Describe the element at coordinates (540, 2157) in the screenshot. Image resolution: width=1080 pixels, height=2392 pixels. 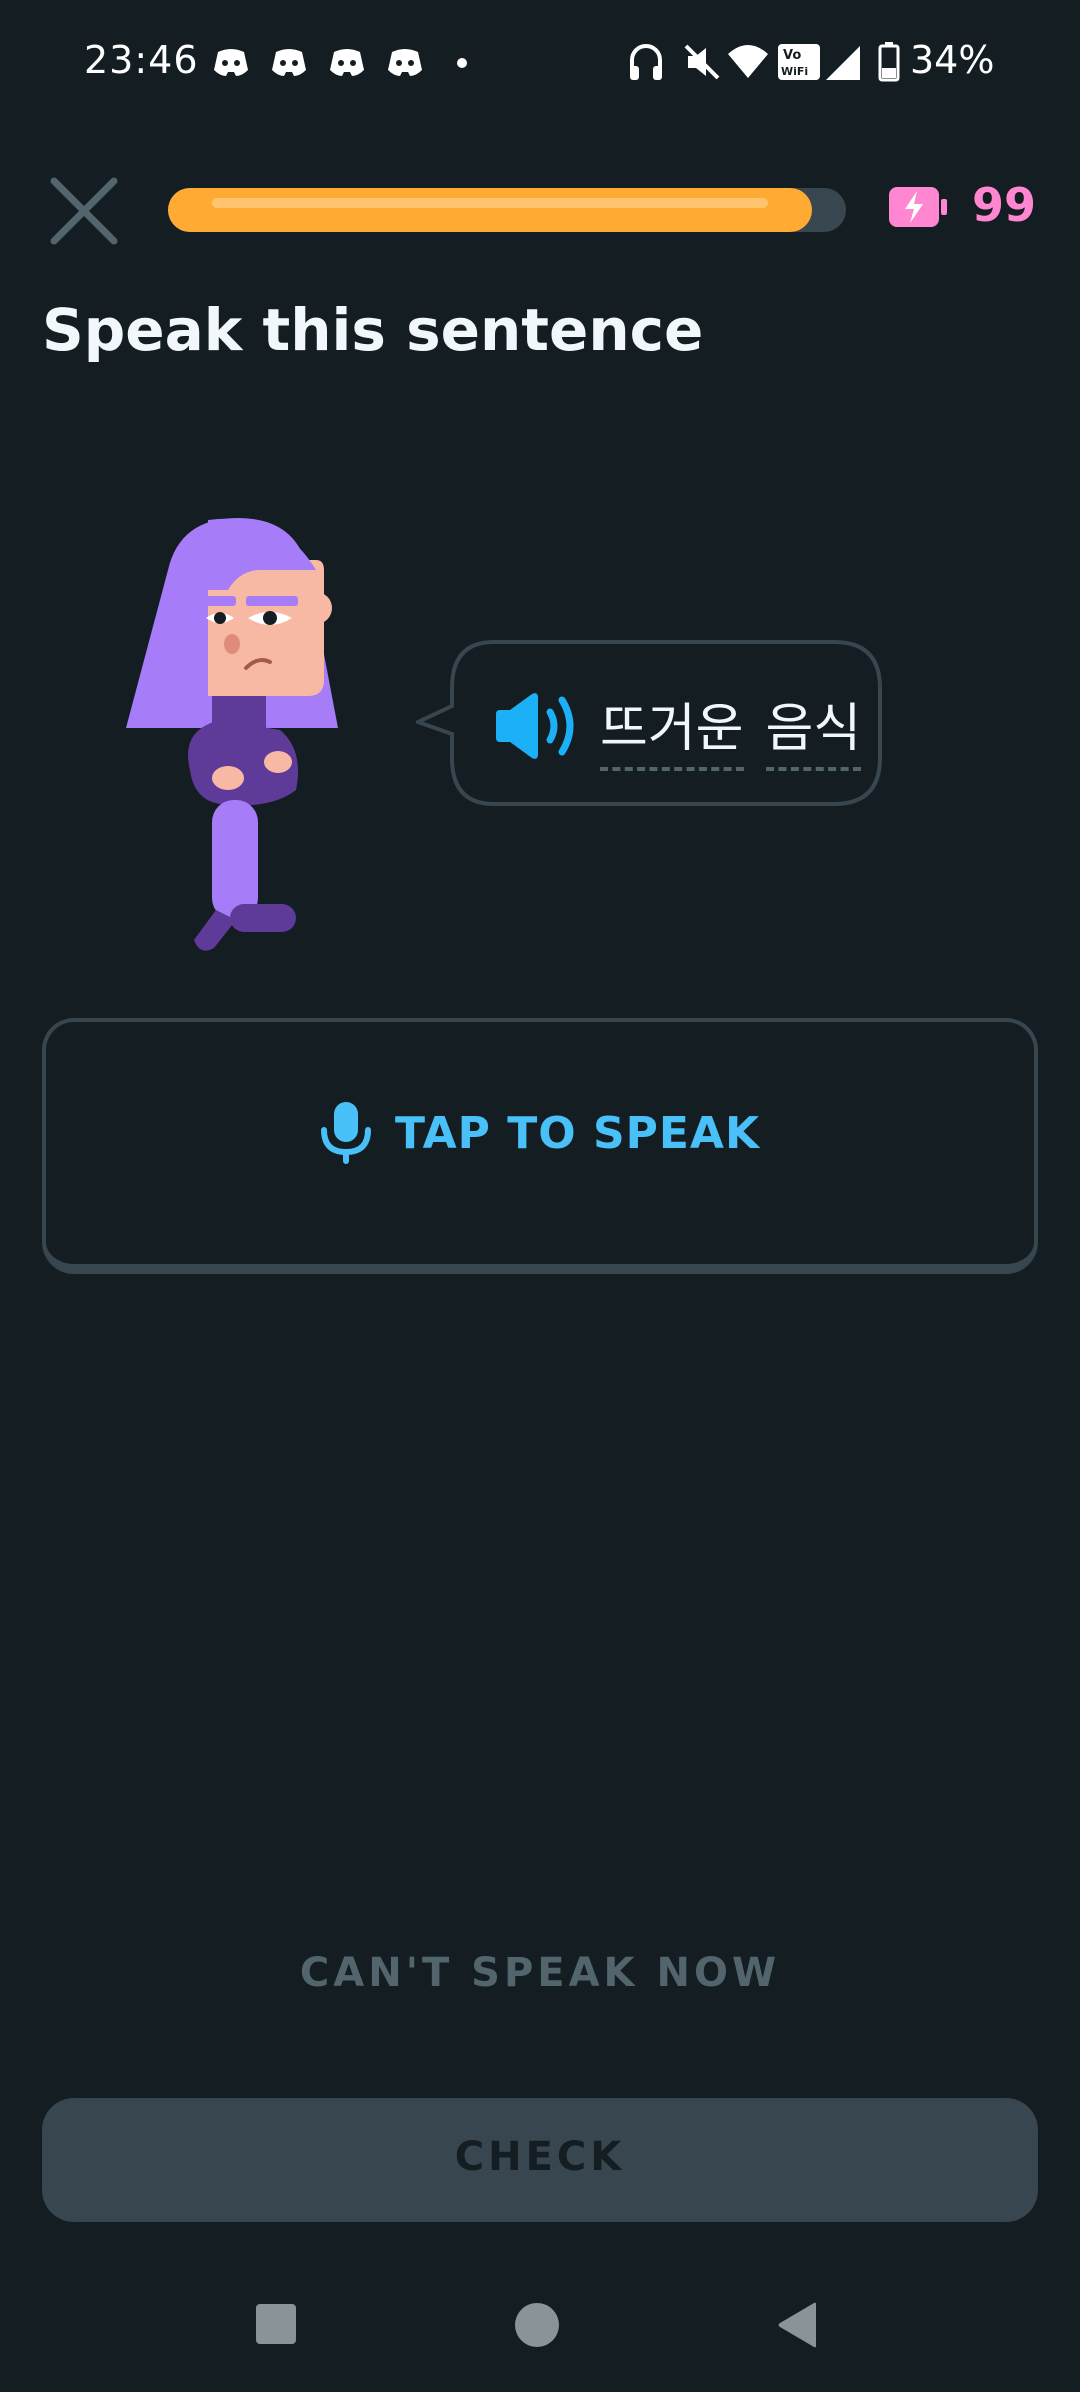
I see `check-button-label: CHECK` at that location.